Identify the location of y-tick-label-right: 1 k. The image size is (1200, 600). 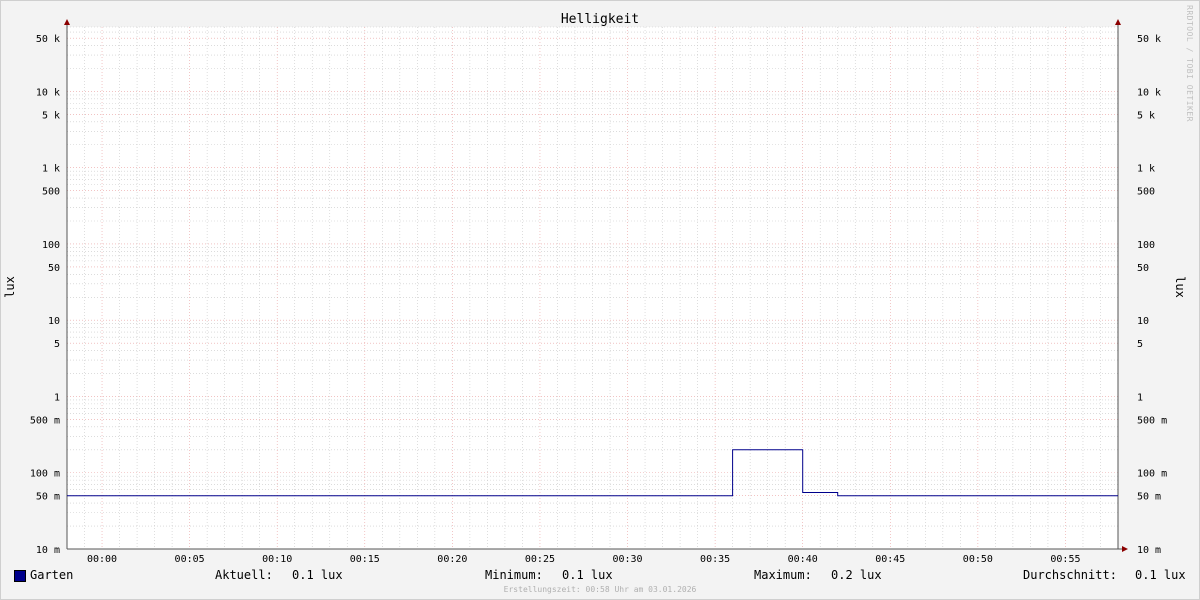
(1146, 169).